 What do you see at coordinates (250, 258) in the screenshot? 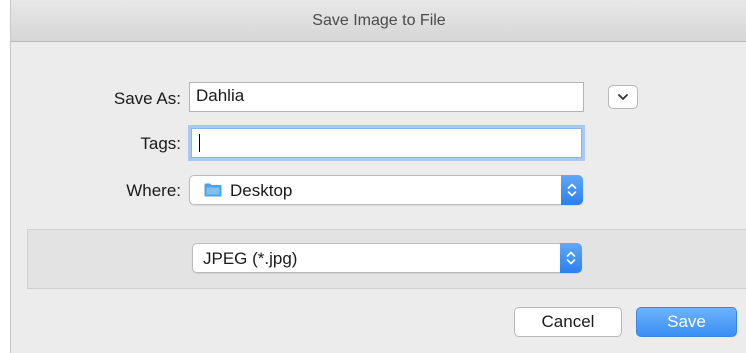
I see `format-value: JPEG (*.jpg)` at bounding box center [250, 258].